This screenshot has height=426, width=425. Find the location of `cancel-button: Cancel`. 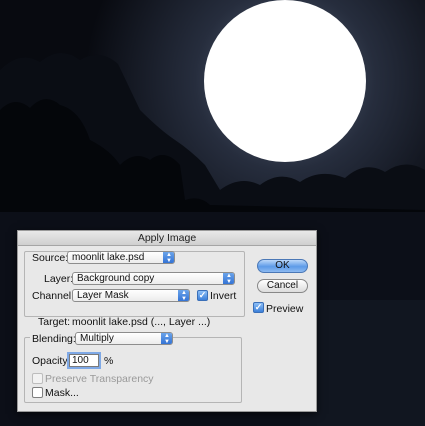

cancel-button: Cancel is located at coordinates (282, 286).